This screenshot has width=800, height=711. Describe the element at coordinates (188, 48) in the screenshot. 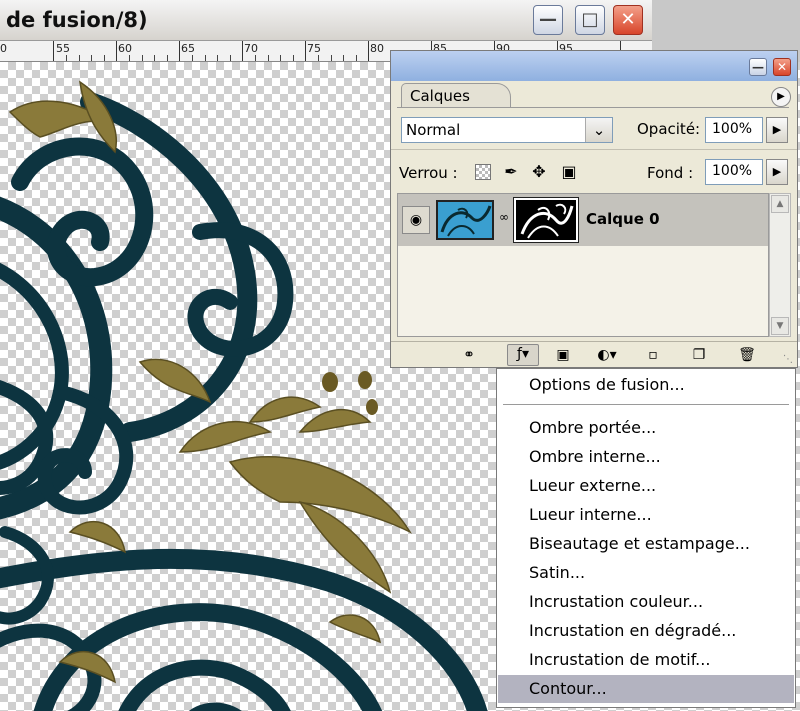

I see `ruler-label: 65` at that location.